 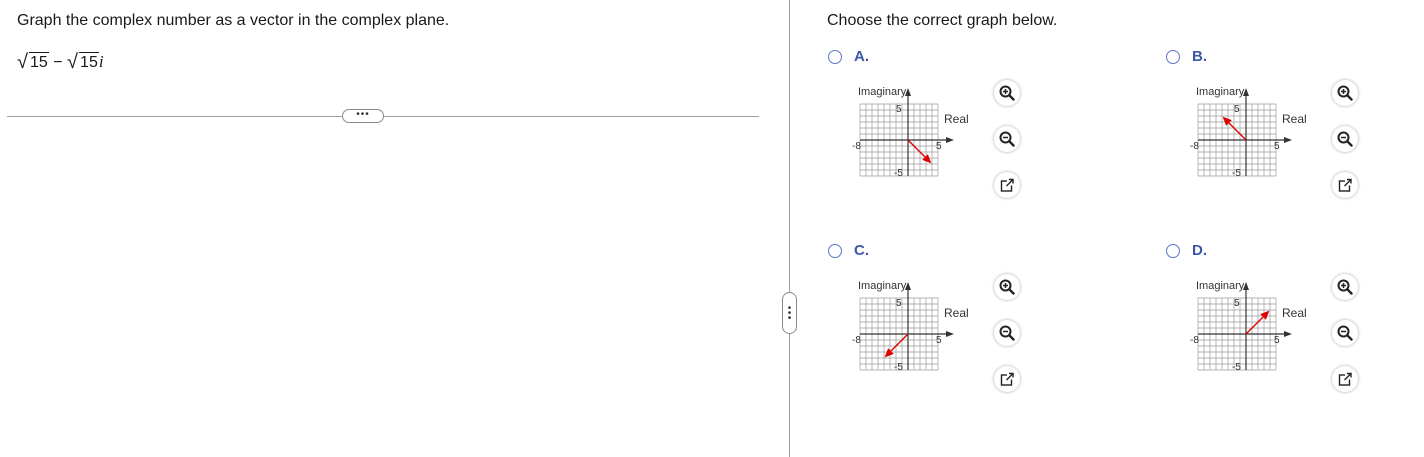 What do you see at coordinates (1199, 250) in the screenshot?
I see `option-d-label: D.` at bounding box center [1199, 250].